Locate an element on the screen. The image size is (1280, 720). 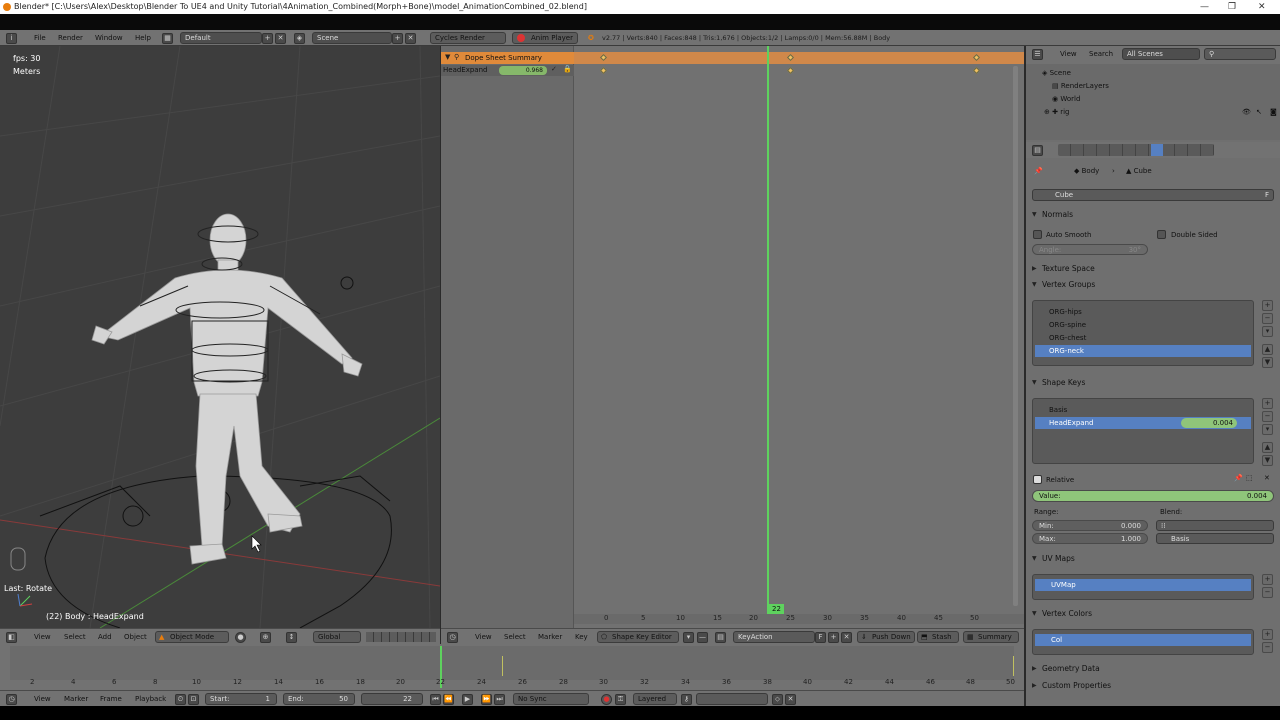
outliner-item-world: ◉ World is located at coordinates (1066, 99).